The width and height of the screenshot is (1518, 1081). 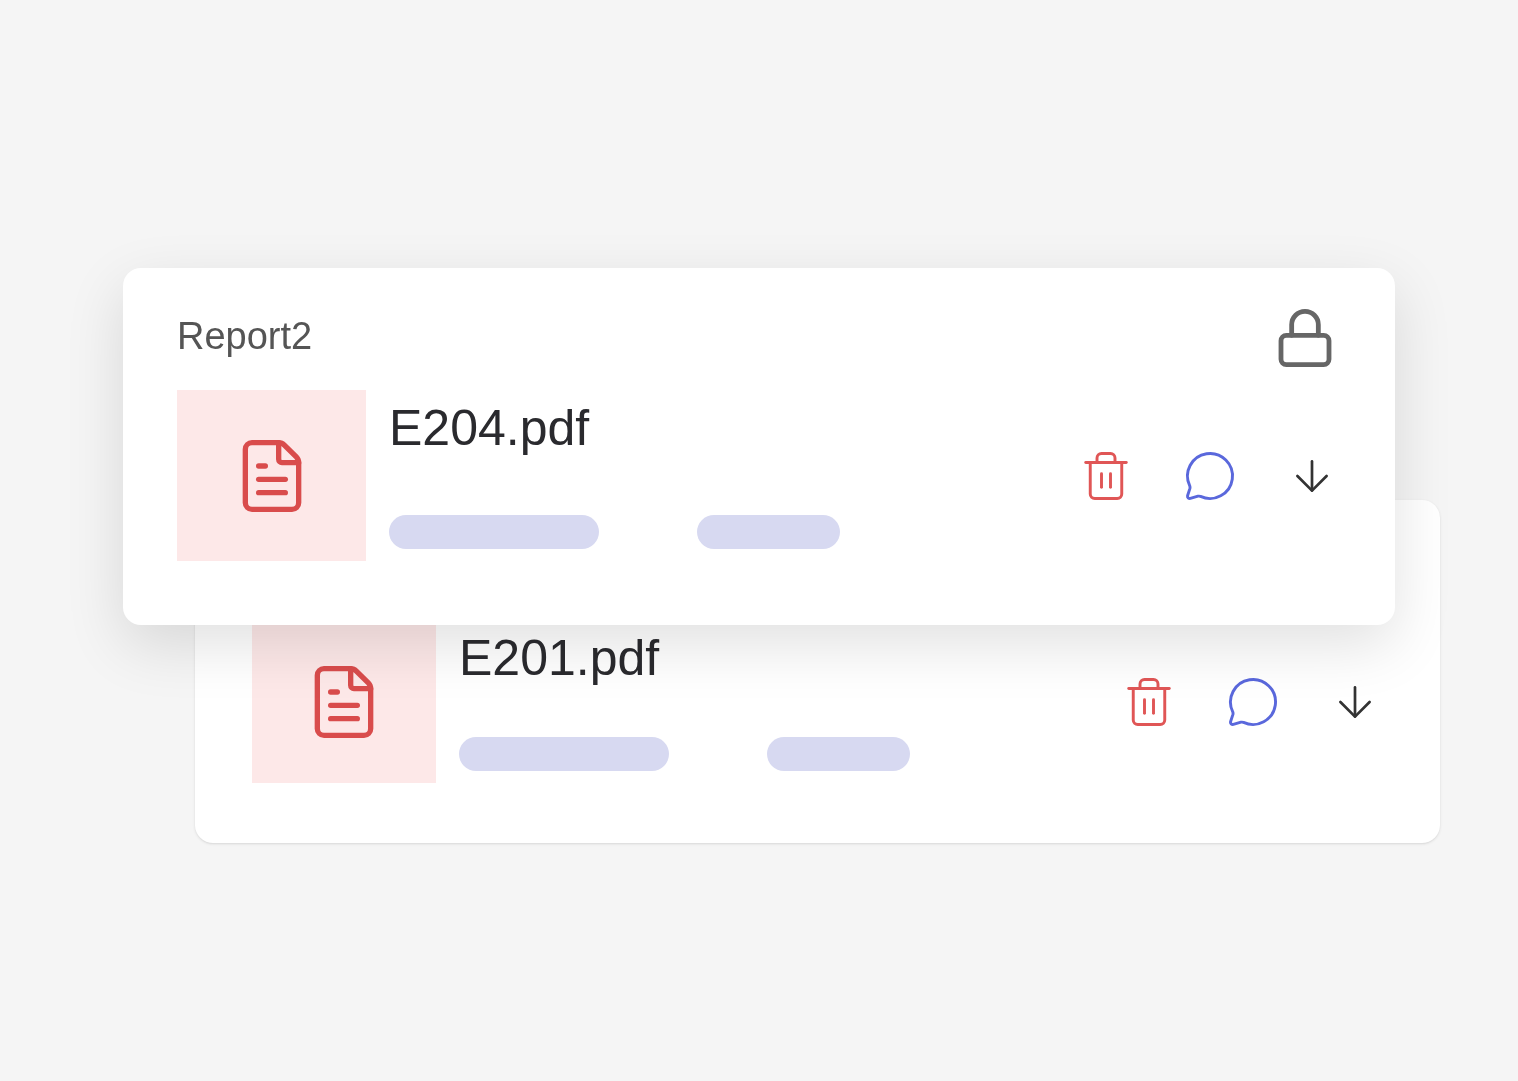 What do you see at coordinates (245, 336) in the screenshot?
I see `card-title: Report2` at bounding box center [245, 336].